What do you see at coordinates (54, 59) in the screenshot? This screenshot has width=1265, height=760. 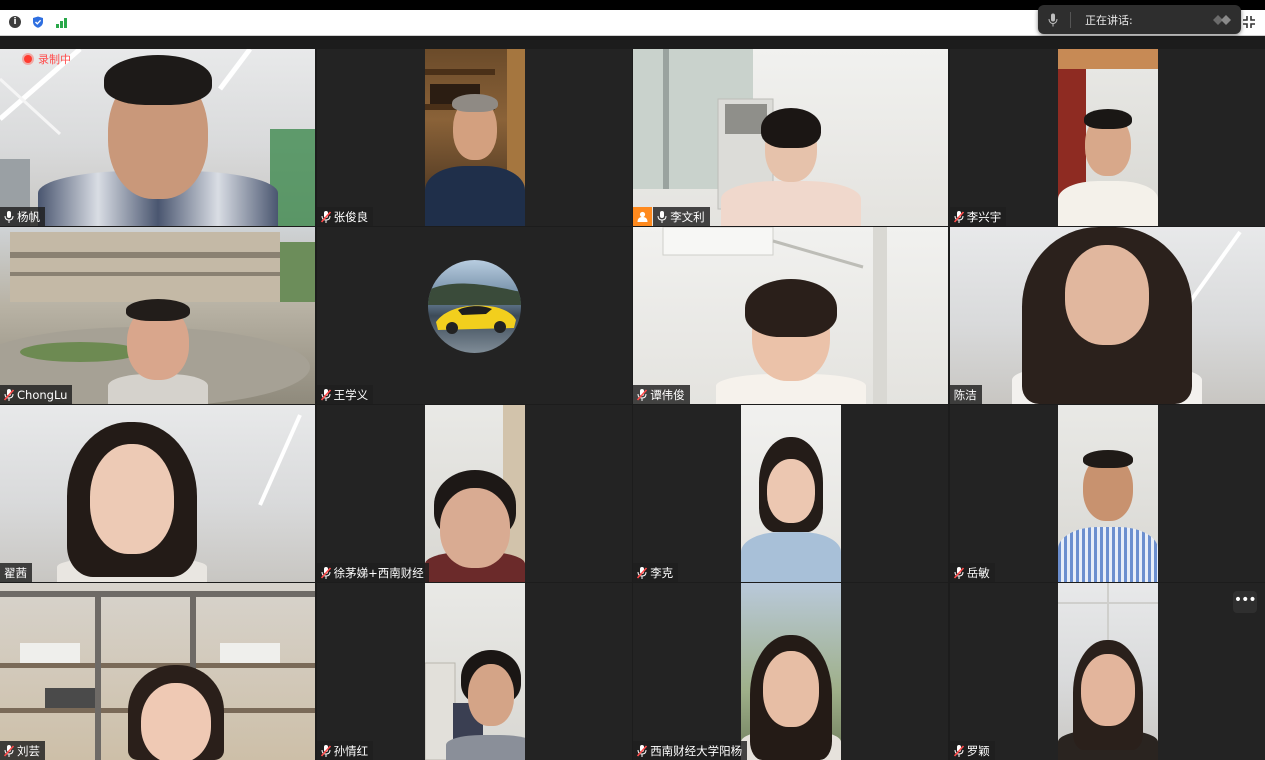 I see `recording-label: 录制中` at bounding box center [54, 59].